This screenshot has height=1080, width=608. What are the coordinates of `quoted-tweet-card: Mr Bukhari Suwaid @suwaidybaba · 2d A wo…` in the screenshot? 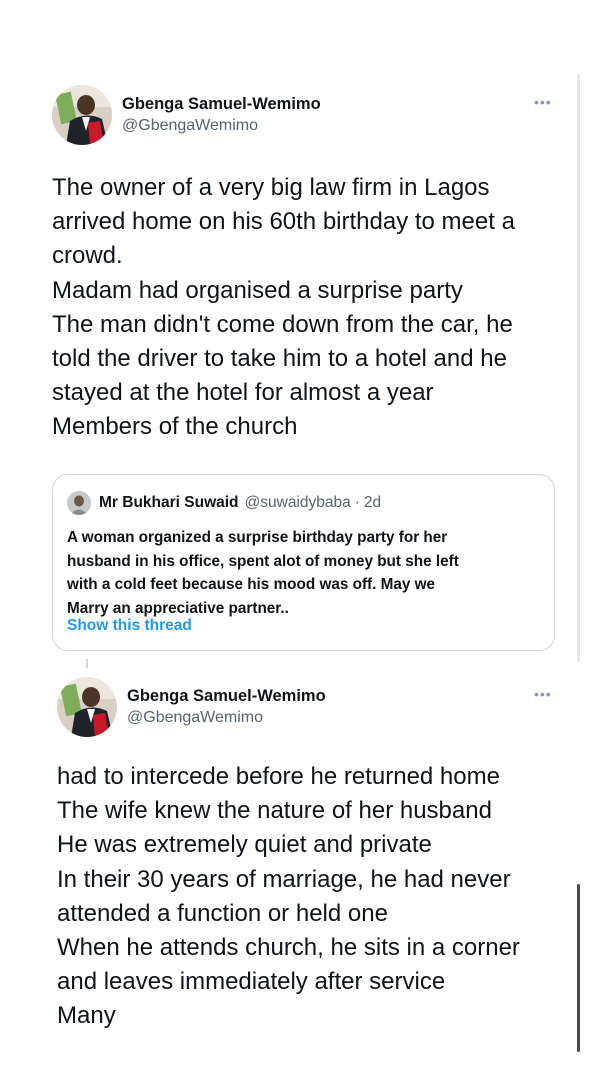 It's located at (303, 562).